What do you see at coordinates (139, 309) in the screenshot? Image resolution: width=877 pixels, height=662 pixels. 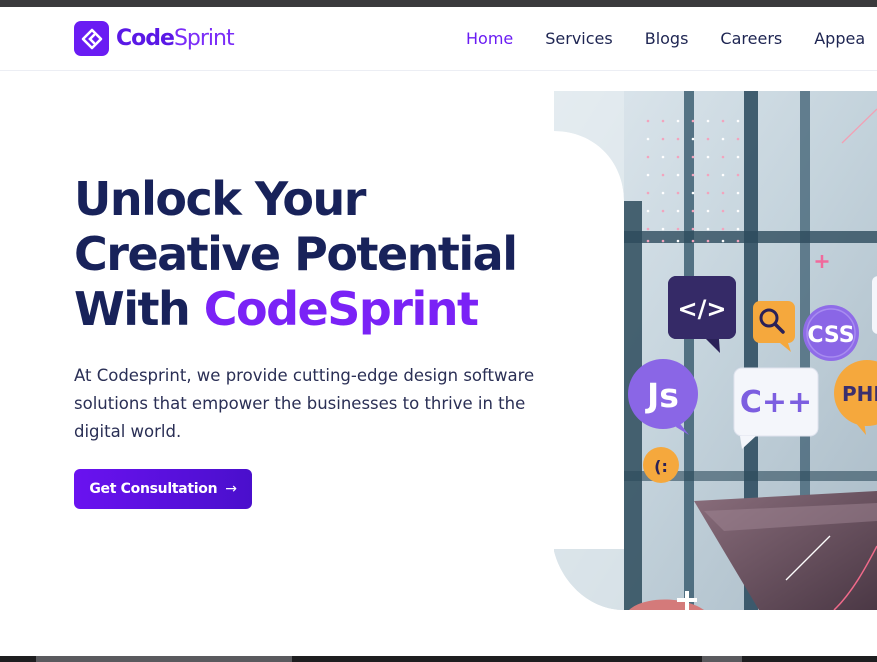 I see `hero-title-line3-prefix: With` at bounding box center [139, 309].